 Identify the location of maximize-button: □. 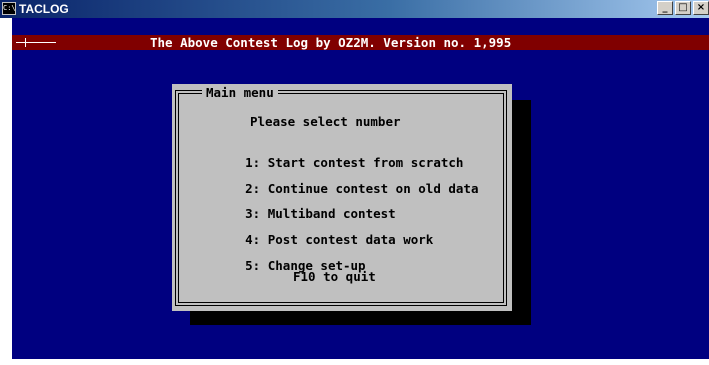
(683, 8).